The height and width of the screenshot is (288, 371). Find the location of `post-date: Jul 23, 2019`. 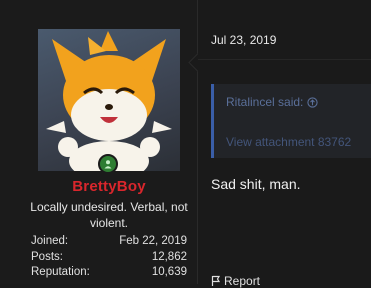

post-date: Jul 23, 2019 is located at coordinates (243, 40).